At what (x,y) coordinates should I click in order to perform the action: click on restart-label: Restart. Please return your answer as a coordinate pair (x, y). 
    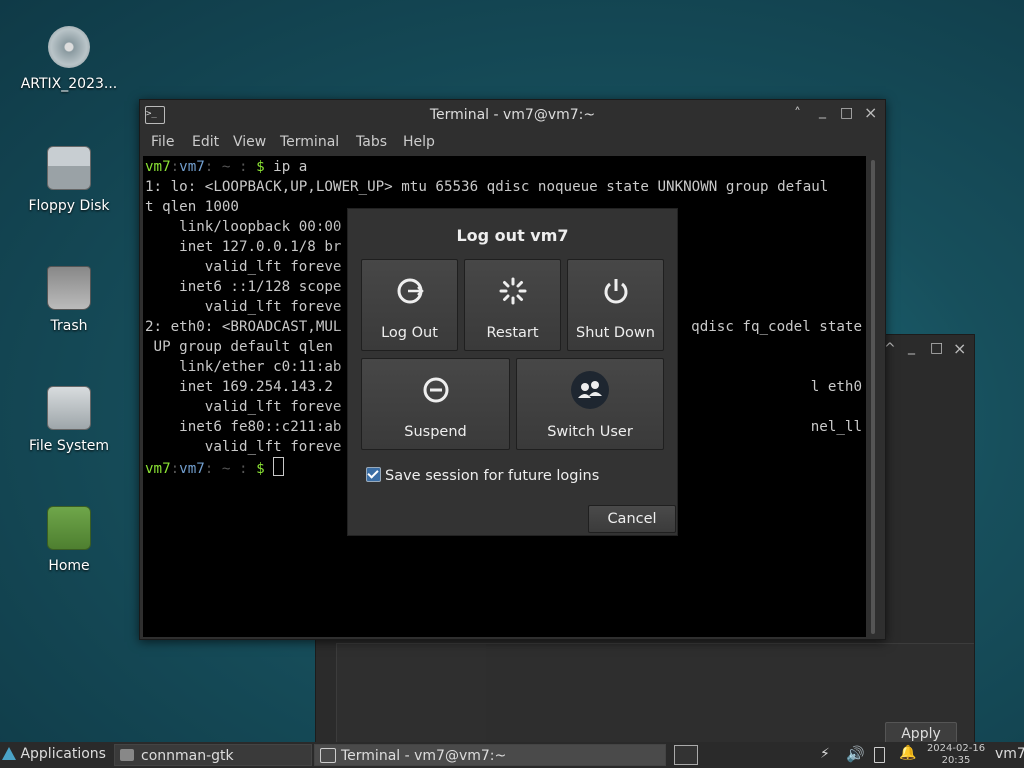
    Looking at the image, I should click on (512, 333).